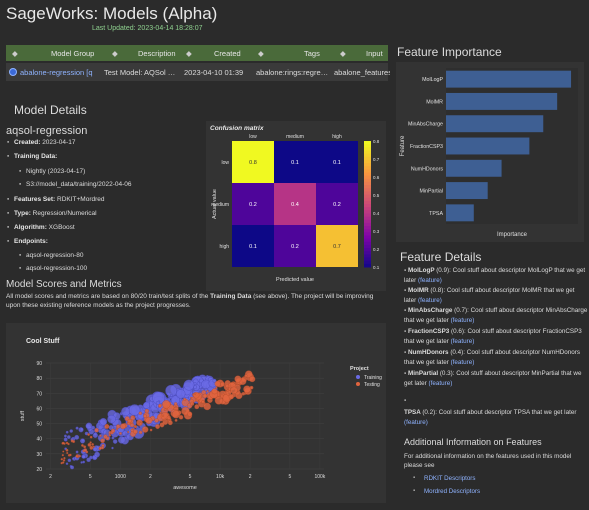  What do you see at coordinates (376, 159) in the screenshot?
I see `colorbar-tick: 0.7` at bounding box center [376, 159].